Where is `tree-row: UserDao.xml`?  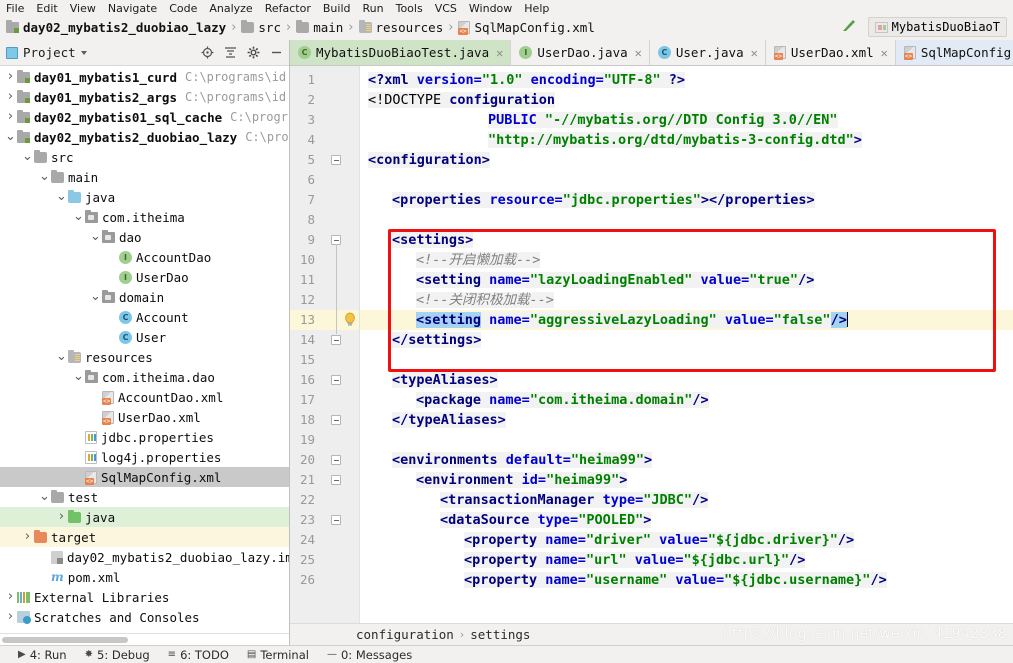
tree-row: UserDao.xml is located at coordinates (144, 417).